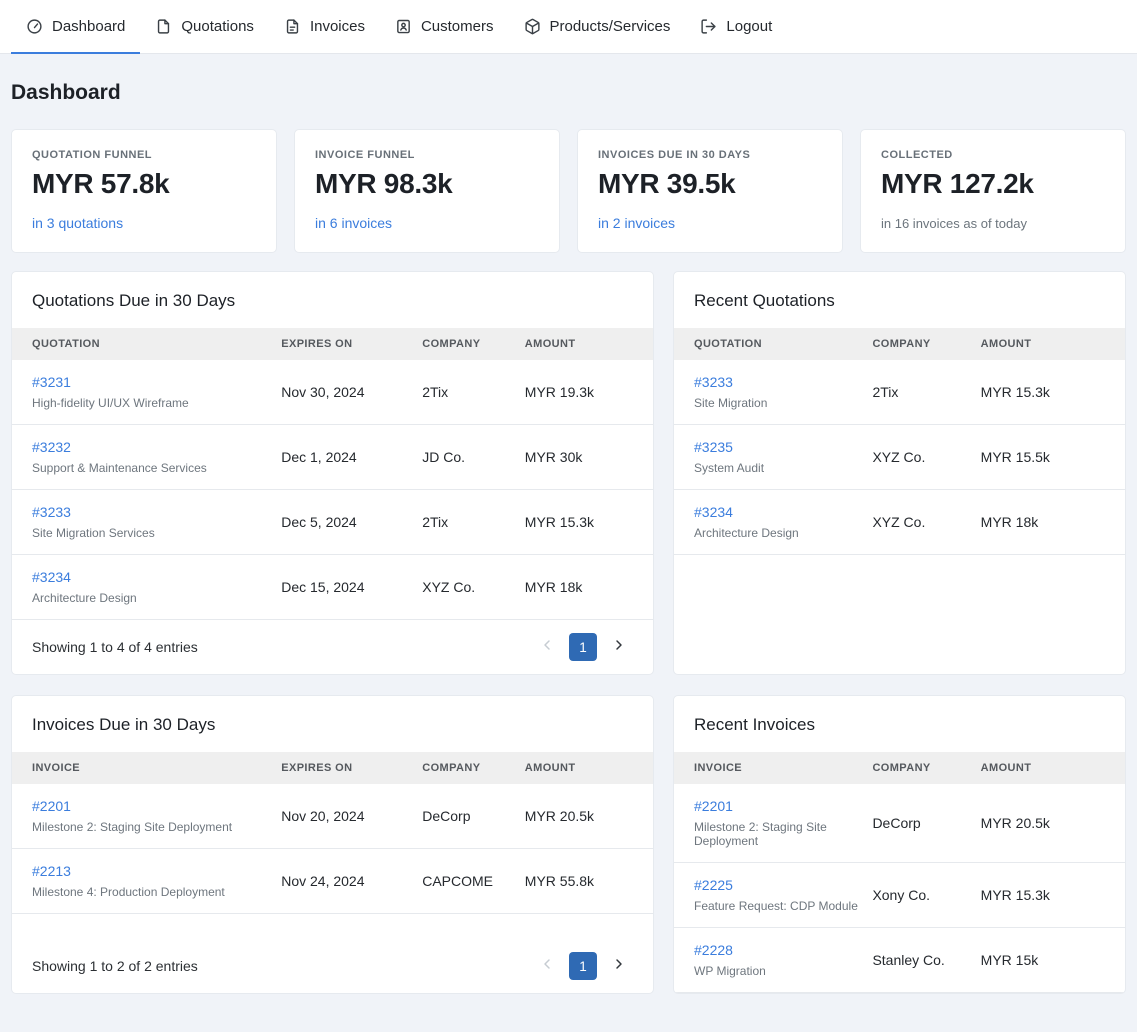  I want to click on stat-label: QUOTATION FUNNEL, so click(92, 155).